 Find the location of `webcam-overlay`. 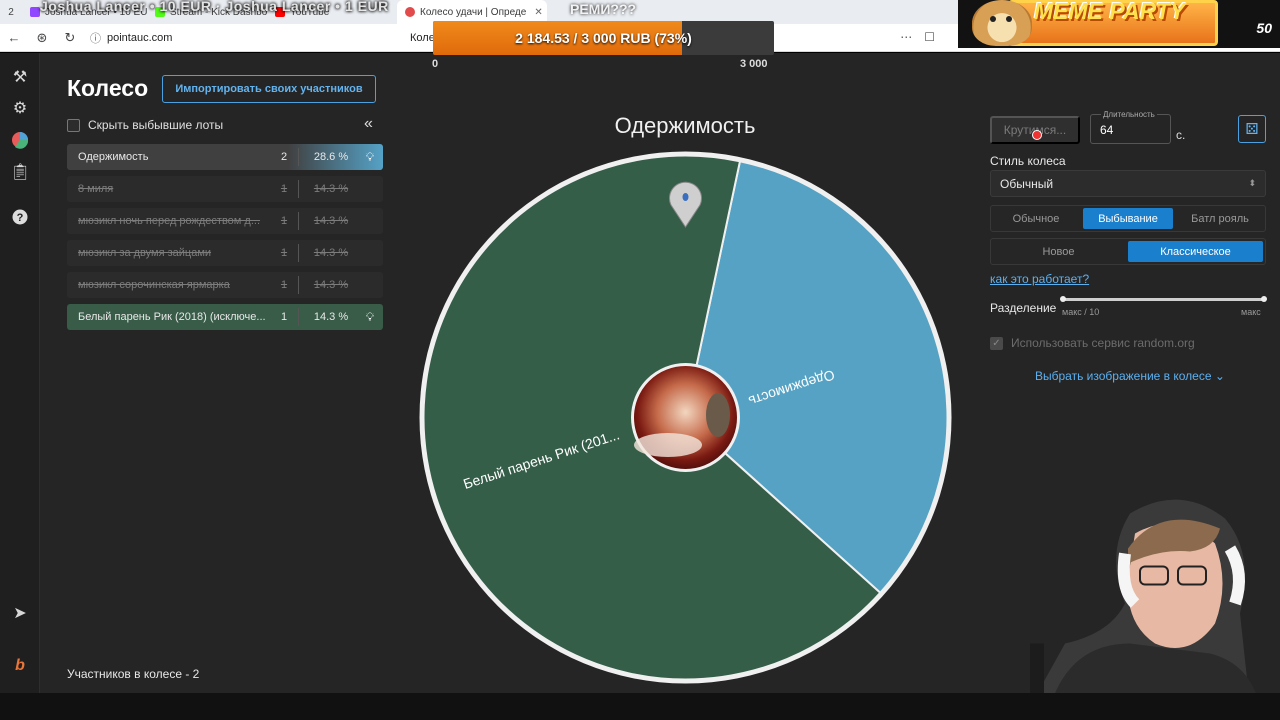

webcam-overlay is located at coordinates (1145, 603).